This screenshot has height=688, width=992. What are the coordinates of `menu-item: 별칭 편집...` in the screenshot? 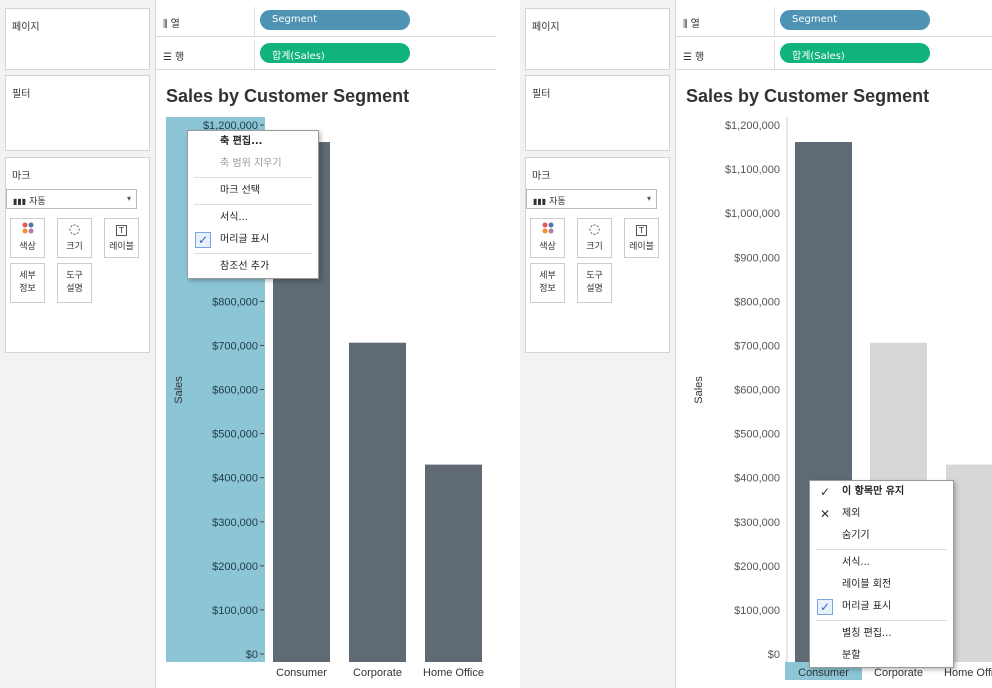 It's located at (881, 634).